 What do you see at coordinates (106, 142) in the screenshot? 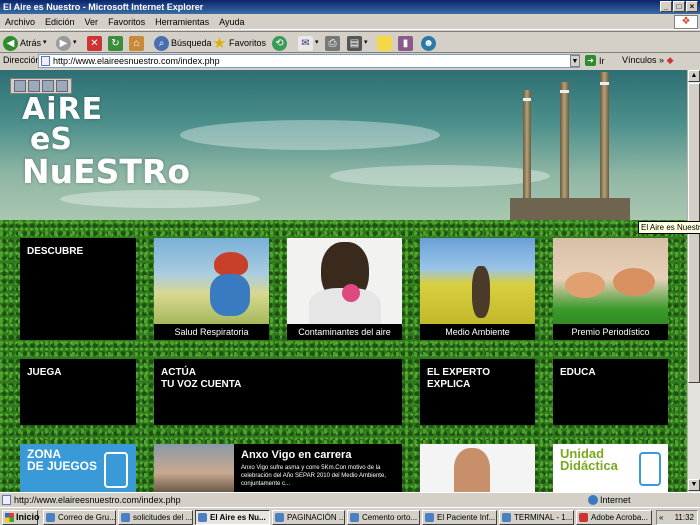
I see `site-logo: AiRE eS NuESTRo` at bounding box center [106, 142].